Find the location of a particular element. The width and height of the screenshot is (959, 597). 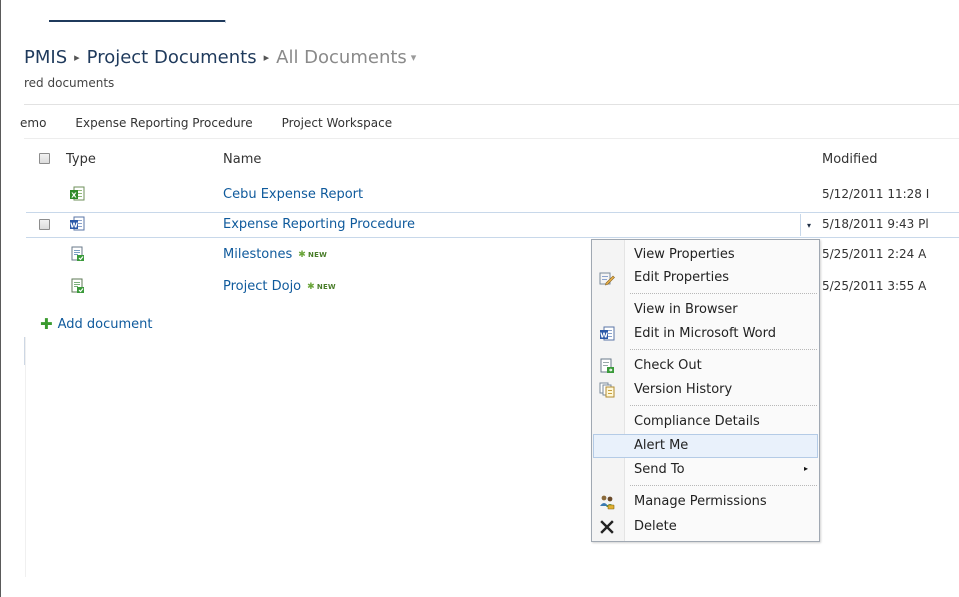

document-link: Cebu Expense Report is located at coordinates (293, 194).